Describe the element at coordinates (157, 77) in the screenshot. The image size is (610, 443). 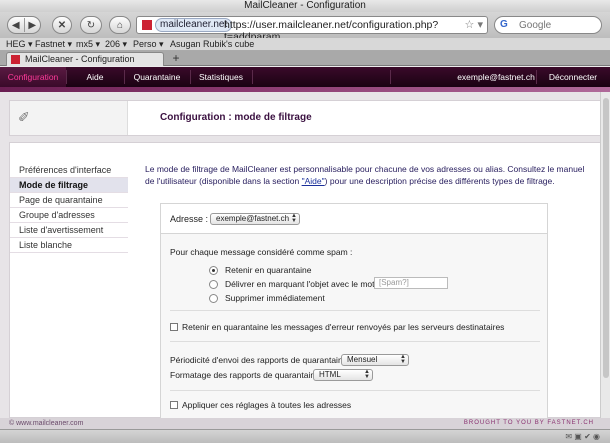
I see `nav-quarantaine: Quarantaine` at that location.